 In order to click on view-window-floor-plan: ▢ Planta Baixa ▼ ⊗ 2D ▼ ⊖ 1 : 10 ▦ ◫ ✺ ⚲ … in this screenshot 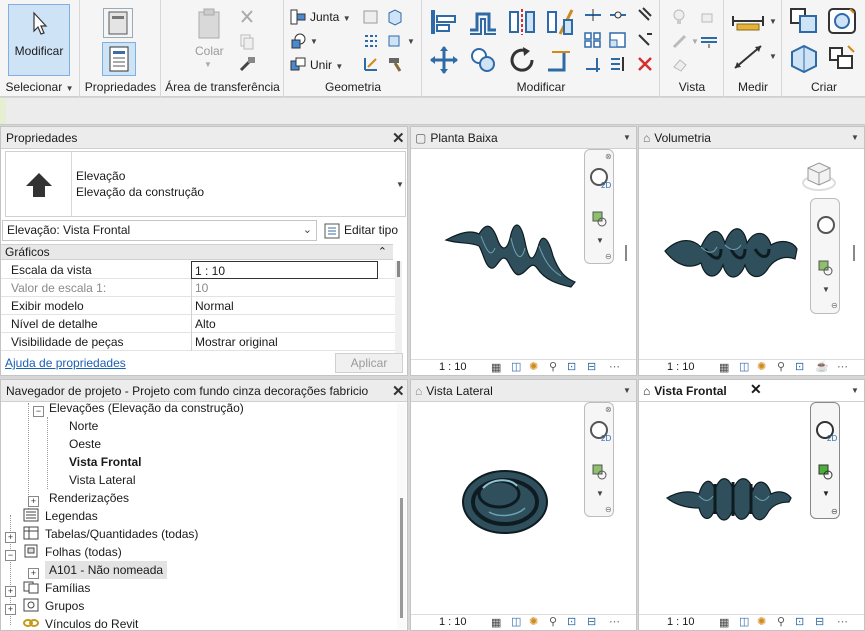, I will do `click(523, 251)`.